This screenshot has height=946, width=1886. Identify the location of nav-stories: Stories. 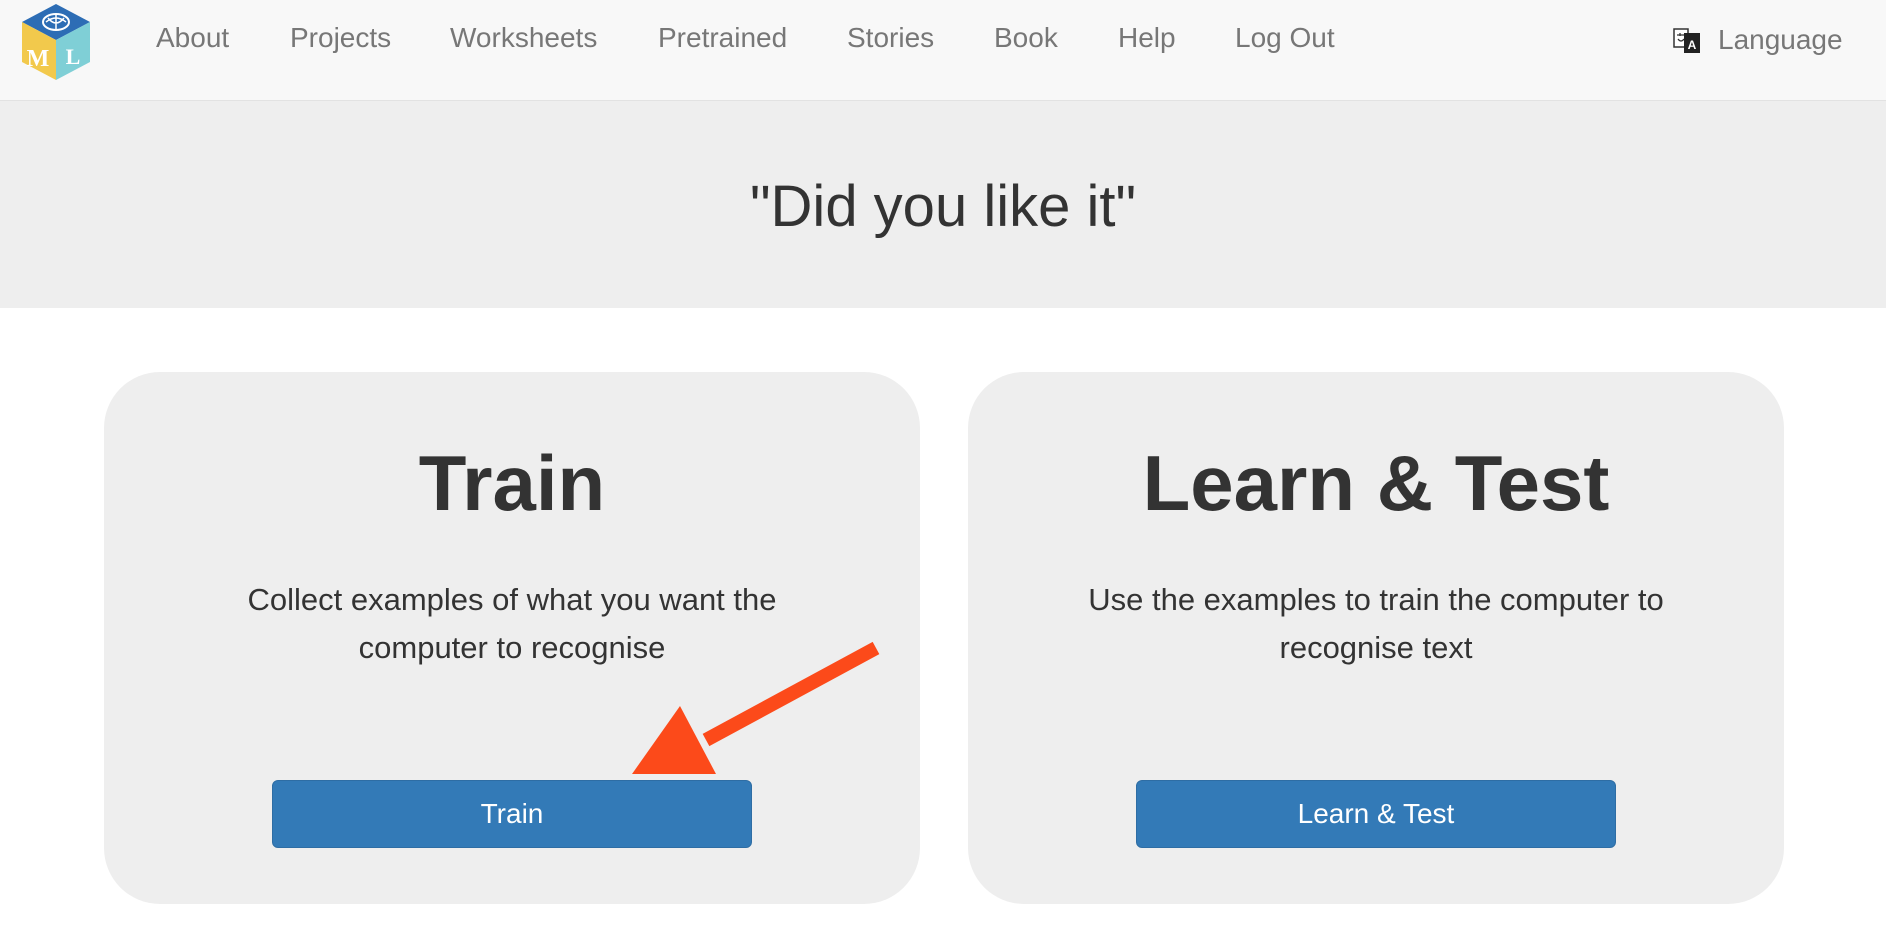
(890, 38).